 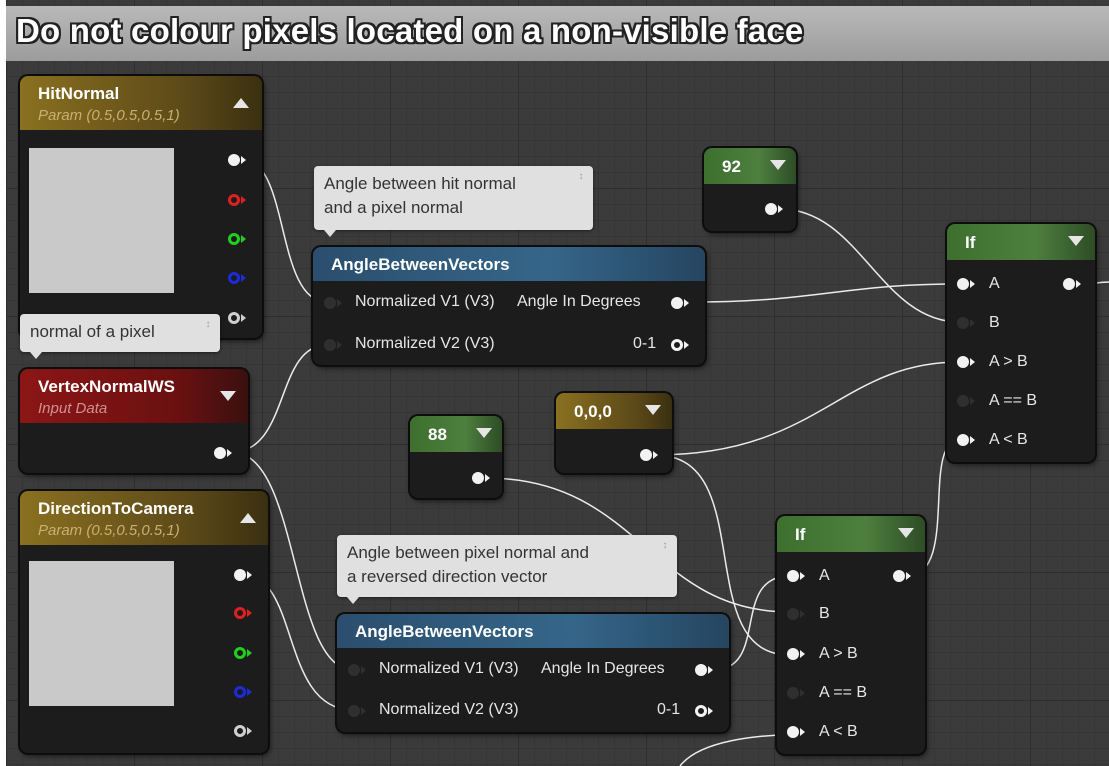 I want to click on node-vertexnormalws: VertexNormalWS Input Data, so click(x=134, y=421).